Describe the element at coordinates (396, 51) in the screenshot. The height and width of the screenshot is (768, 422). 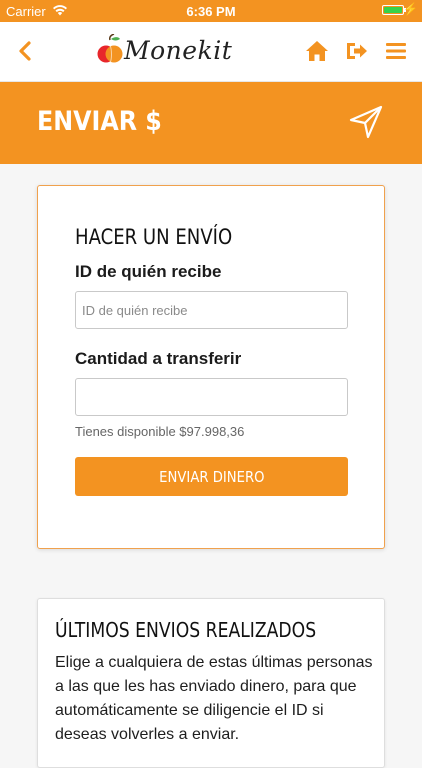
I see `hamburger-menu-icon` at that location.